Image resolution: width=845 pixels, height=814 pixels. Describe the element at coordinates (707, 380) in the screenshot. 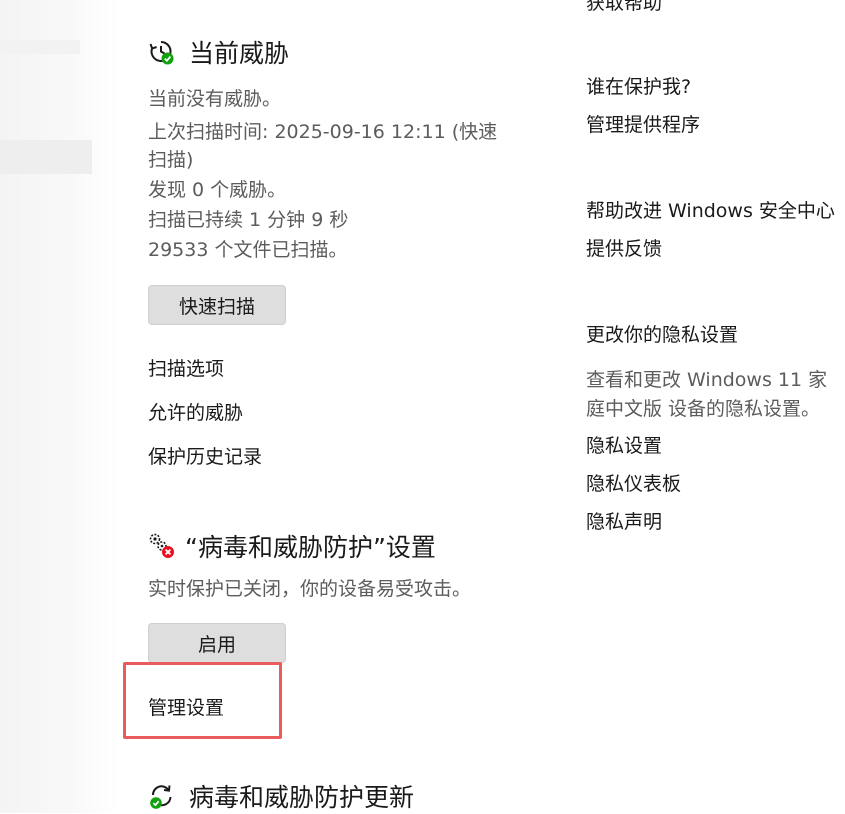

I see `privacy-description-line-1: 查看和更改 Windows 11 家` at that location.